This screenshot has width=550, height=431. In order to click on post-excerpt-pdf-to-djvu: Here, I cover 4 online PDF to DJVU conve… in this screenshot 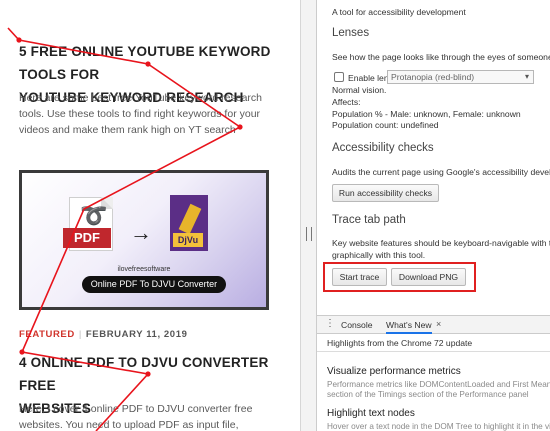, I will do `click(141, 416)`.